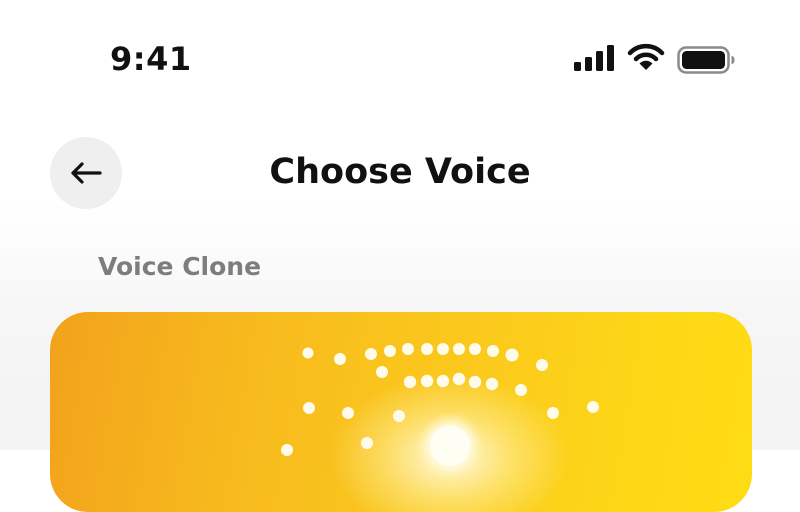  What do you see at coordinates (400, 172) in the screenshot?
I see `page-title: Choose Voice` at bounding box center [400, 172].